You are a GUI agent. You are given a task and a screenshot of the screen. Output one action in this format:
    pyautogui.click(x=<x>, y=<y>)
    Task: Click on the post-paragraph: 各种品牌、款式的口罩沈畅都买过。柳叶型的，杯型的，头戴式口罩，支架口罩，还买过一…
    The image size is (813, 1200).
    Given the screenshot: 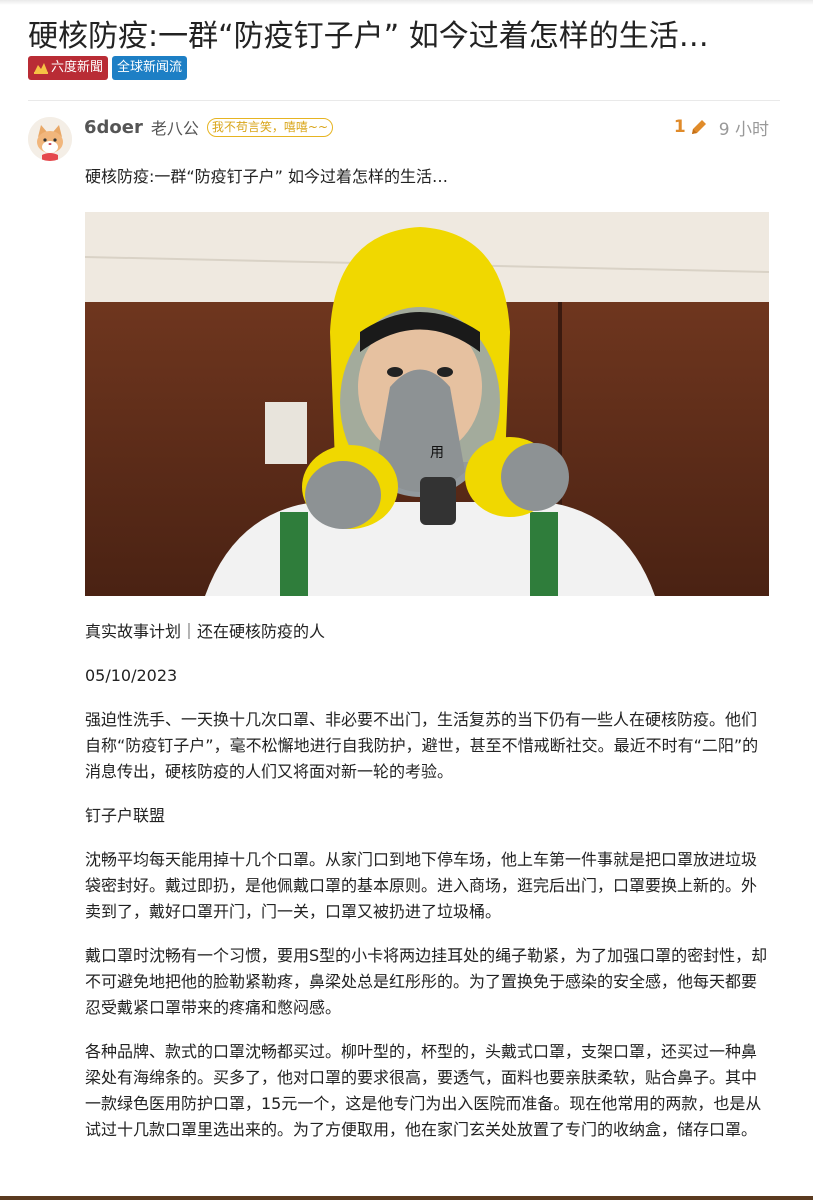 What is the action you would take?
    pyautogui.click(x=423, y=1090)
    